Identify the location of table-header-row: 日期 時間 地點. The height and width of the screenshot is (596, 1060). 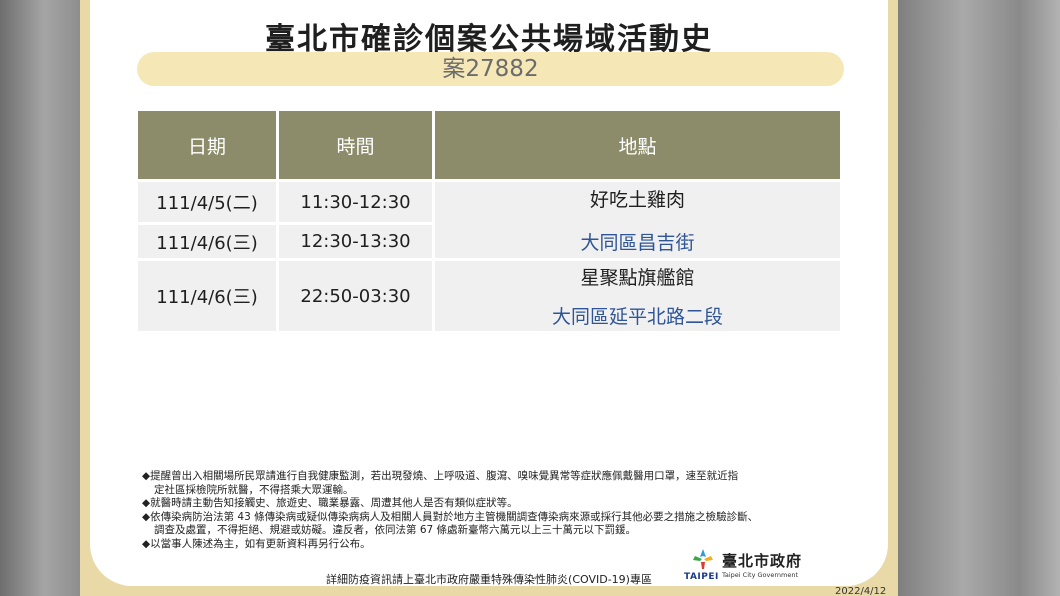
(489, 145).